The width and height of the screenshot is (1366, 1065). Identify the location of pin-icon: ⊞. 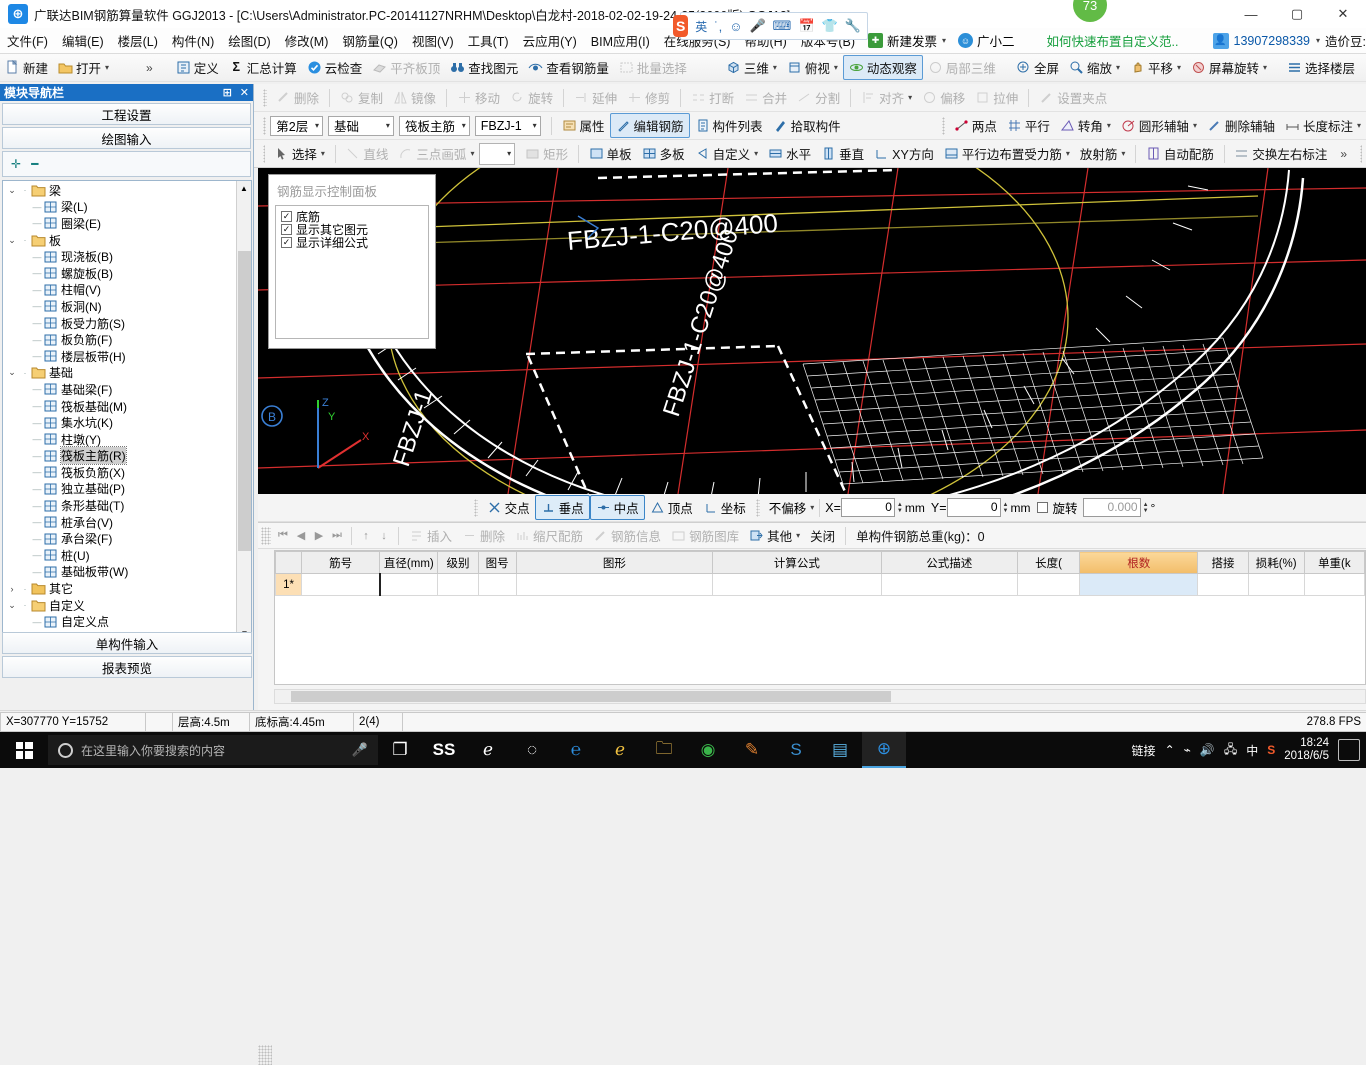
(227, 92).